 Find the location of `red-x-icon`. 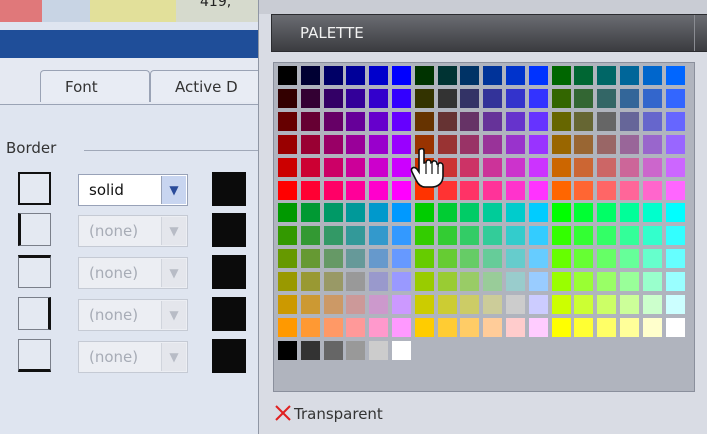

red-x-icon is located at coordinates (283, 413).